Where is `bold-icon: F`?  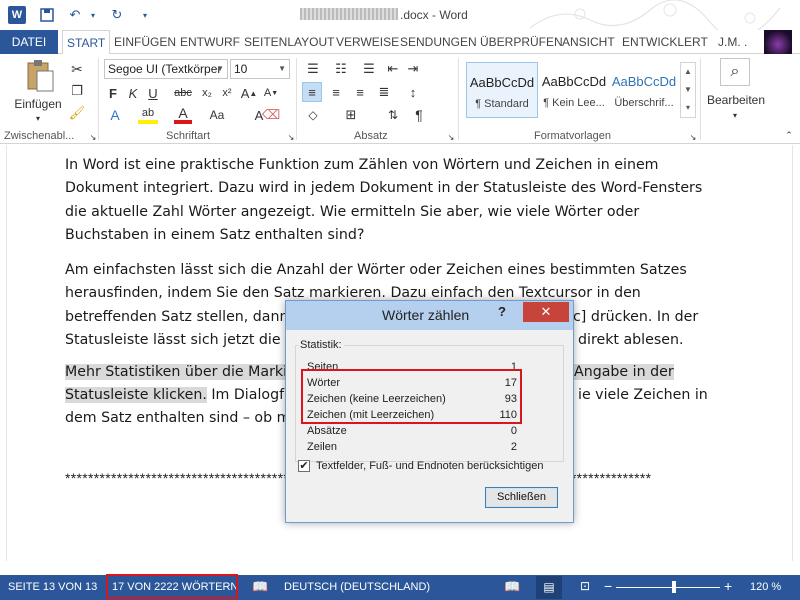 bold-icon: F is located at coordinates (113, 93).